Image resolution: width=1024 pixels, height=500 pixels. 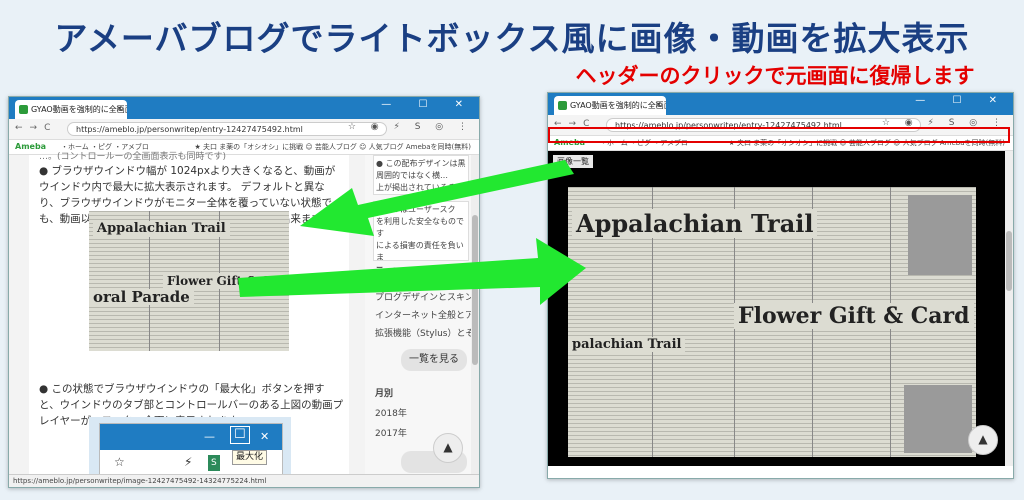 I want to click on theme-item-3: 拡張機能（Stylus）とそのス, so click(x=423, y=334).